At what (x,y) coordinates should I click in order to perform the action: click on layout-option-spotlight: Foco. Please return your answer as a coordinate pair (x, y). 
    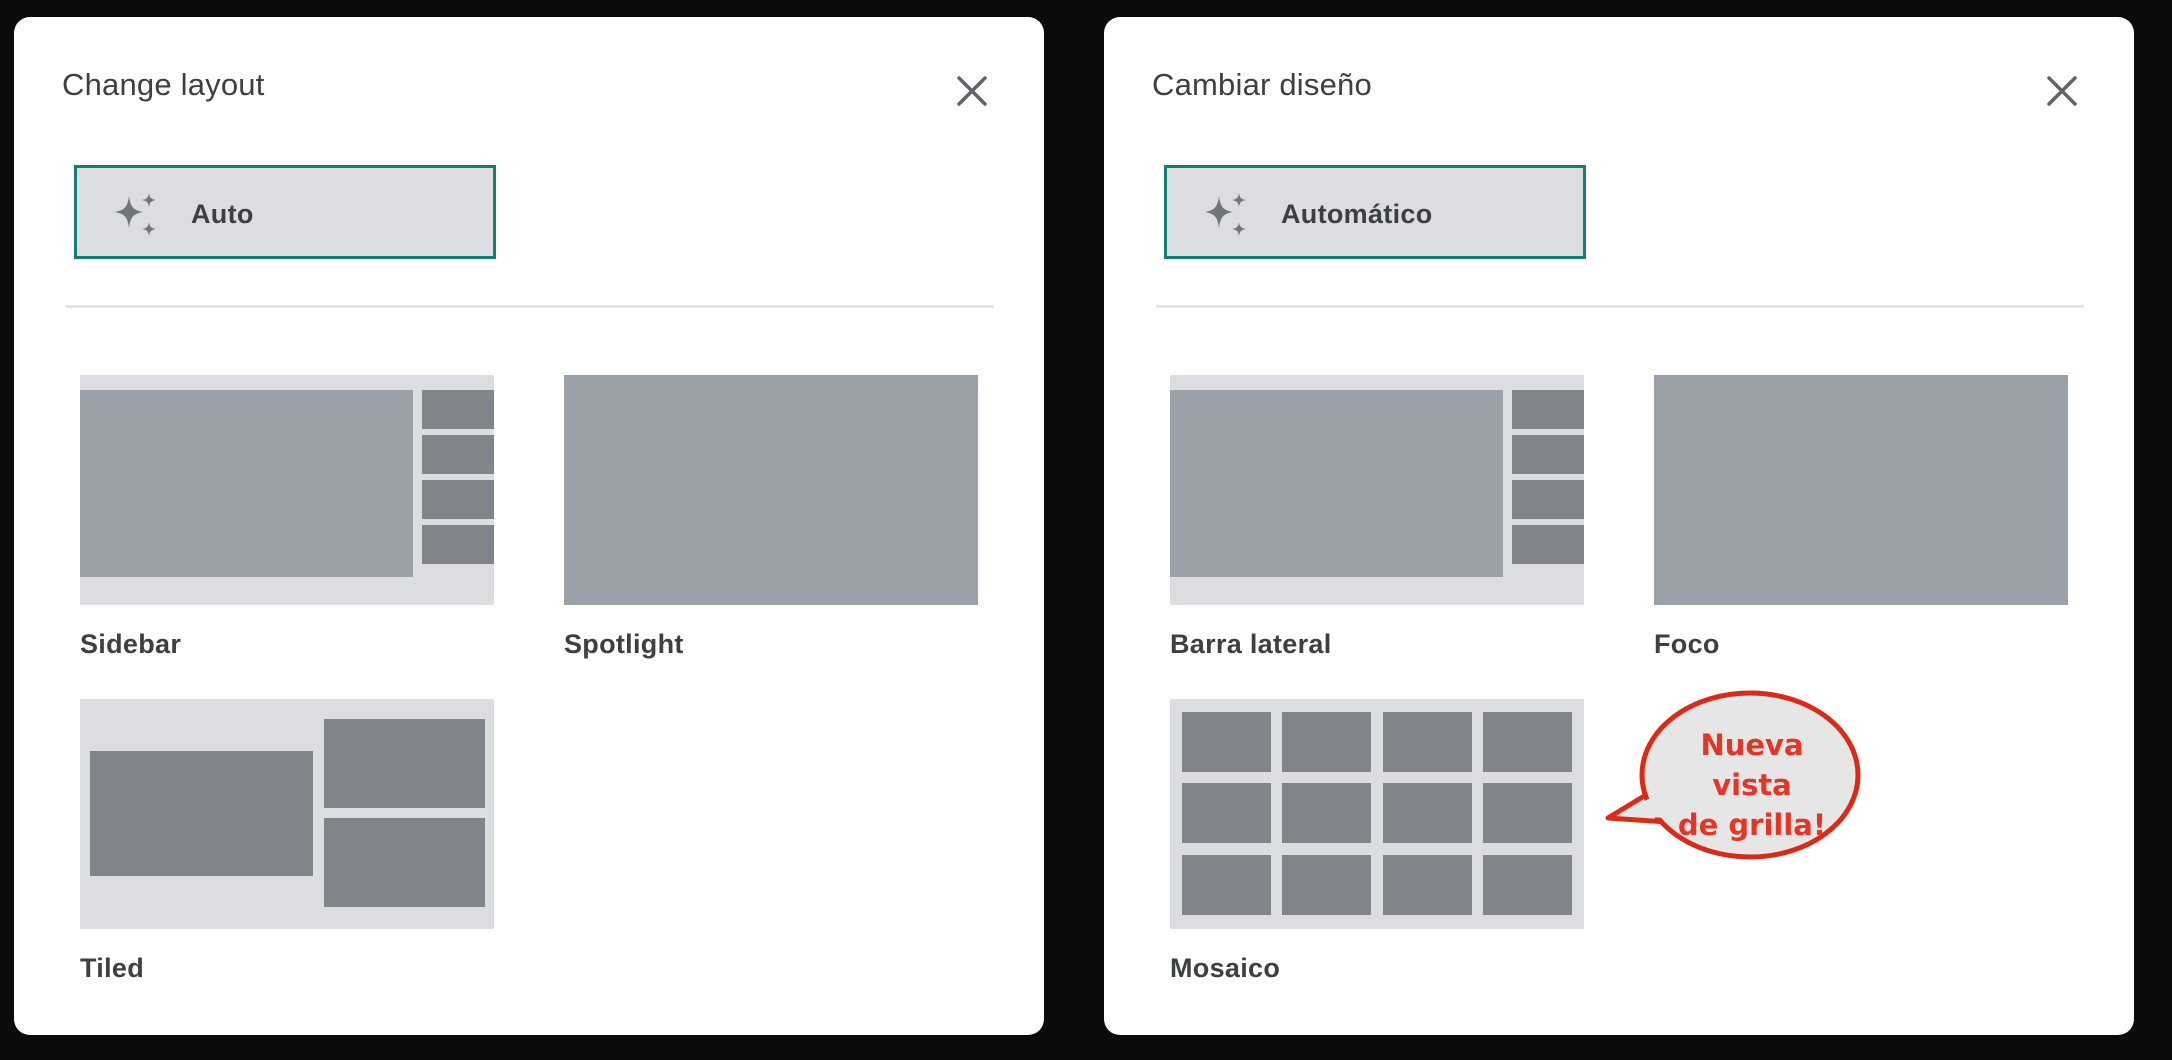
    Looking at the image, I should click on (1861, 517).